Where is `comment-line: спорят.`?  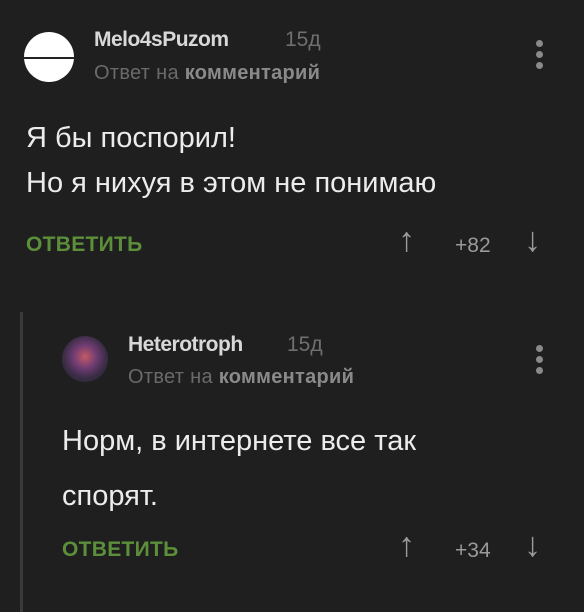 comment-line: спорят. is located at coordinates (110, 495).